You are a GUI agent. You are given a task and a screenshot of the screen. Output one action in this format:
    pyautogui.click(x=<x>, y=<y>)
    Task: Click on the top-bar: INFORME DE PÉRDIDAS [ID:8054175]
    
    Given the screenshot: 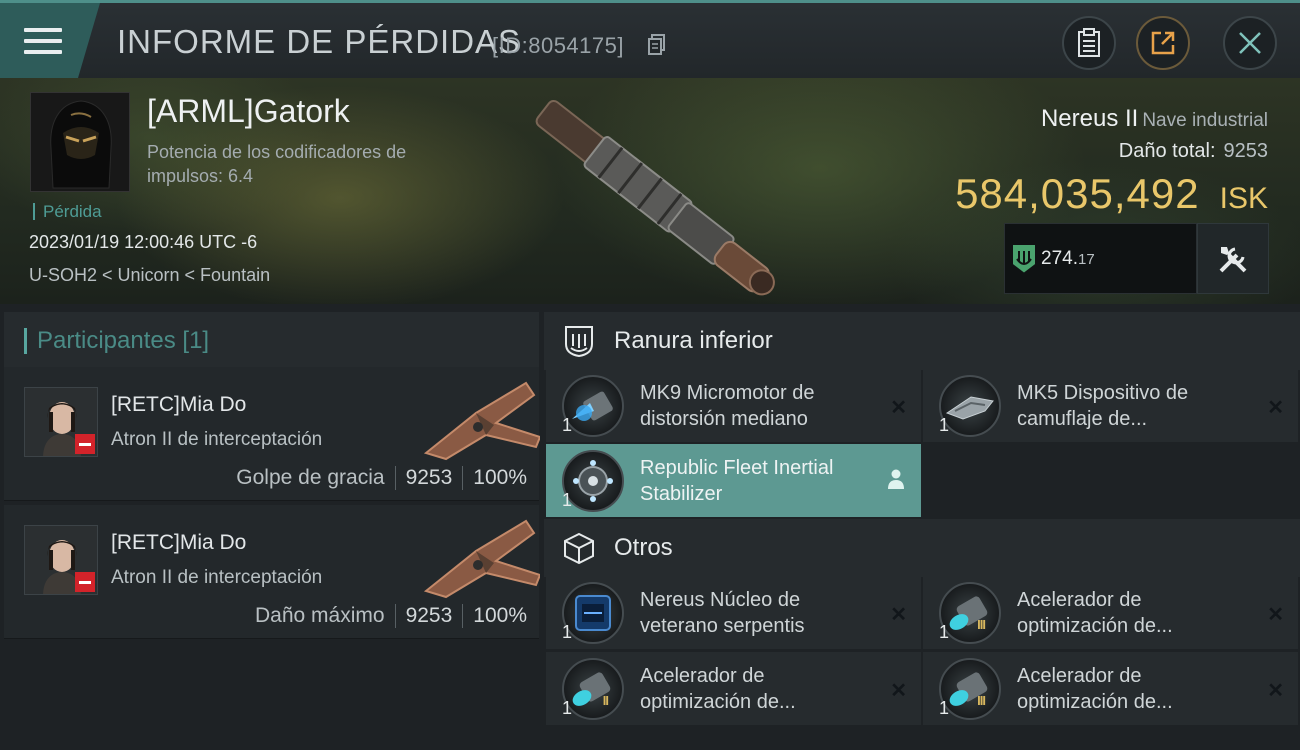 What is the action you would take?
    pyautogui.click(x=650, y=39)
    